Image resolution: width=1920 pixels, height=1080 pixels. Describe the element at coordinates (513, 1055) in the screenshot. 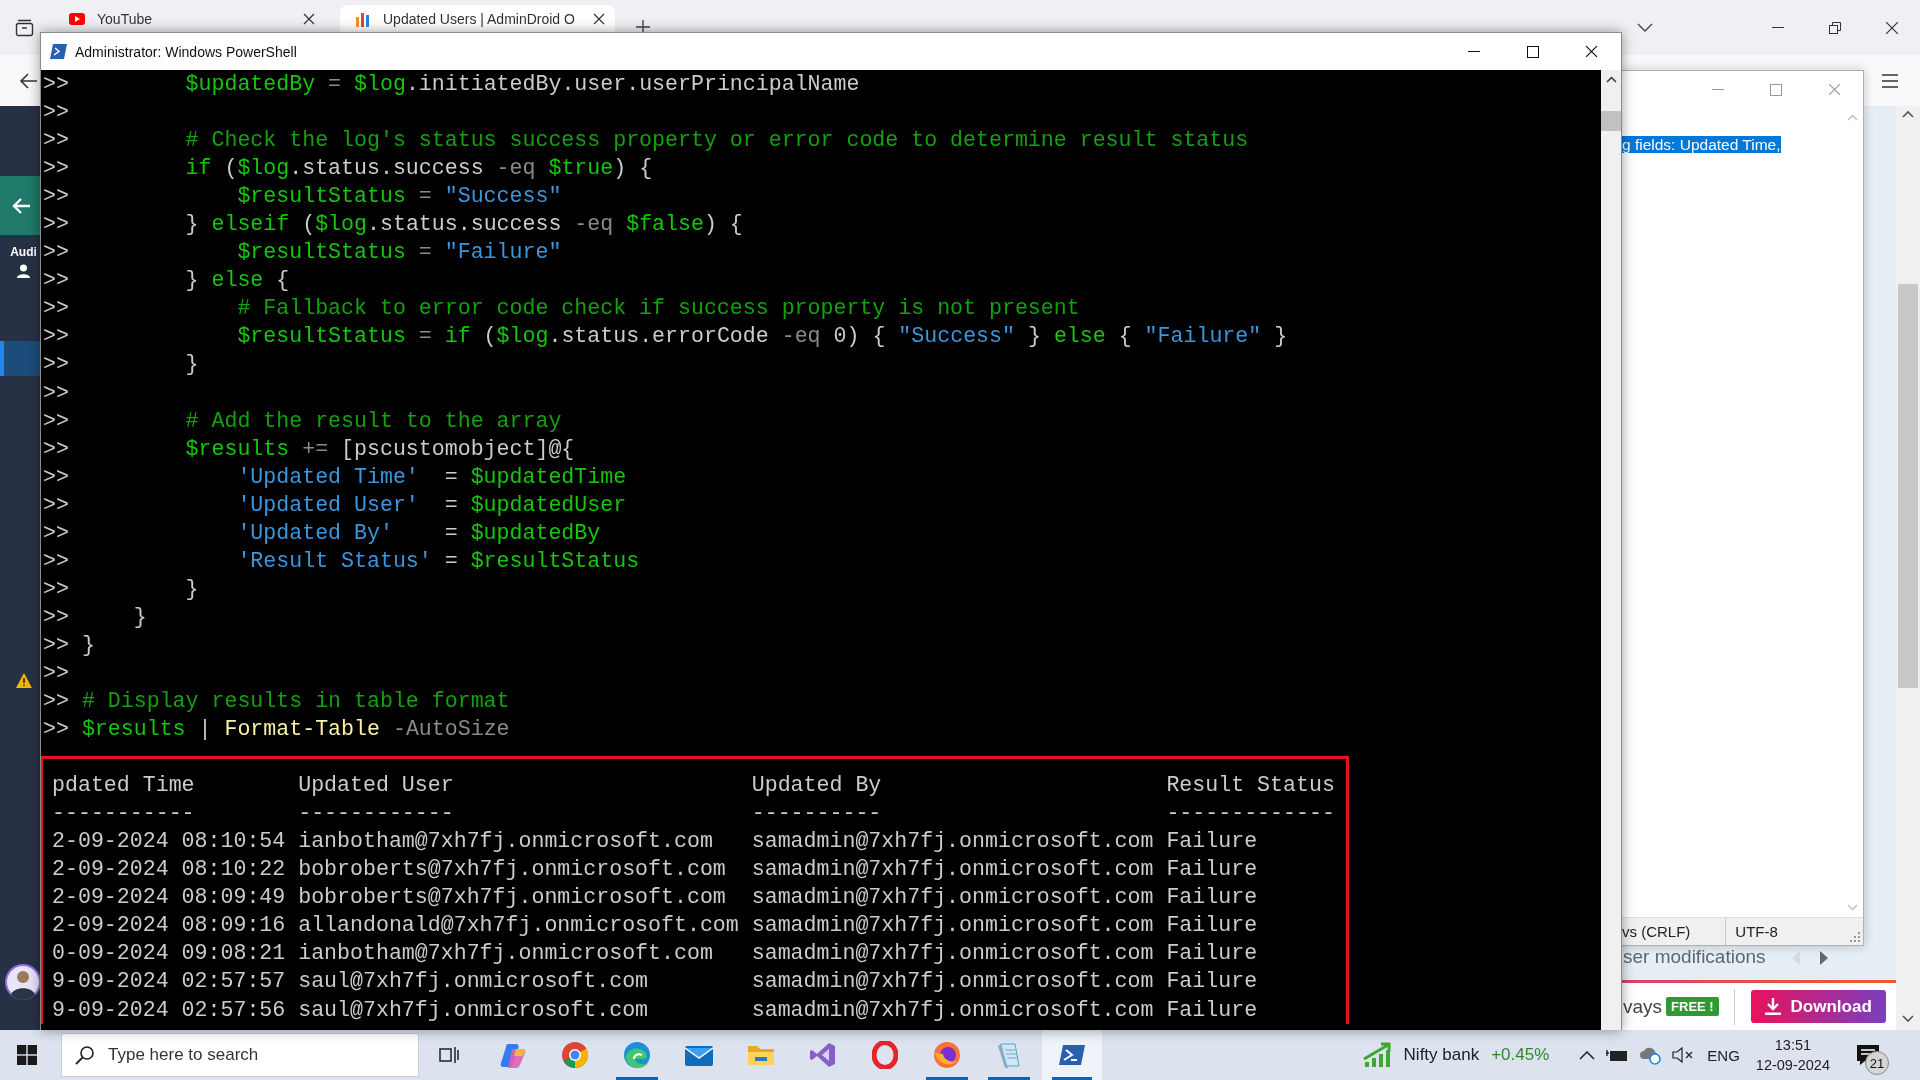

I see `sparkle-icon` at that location.